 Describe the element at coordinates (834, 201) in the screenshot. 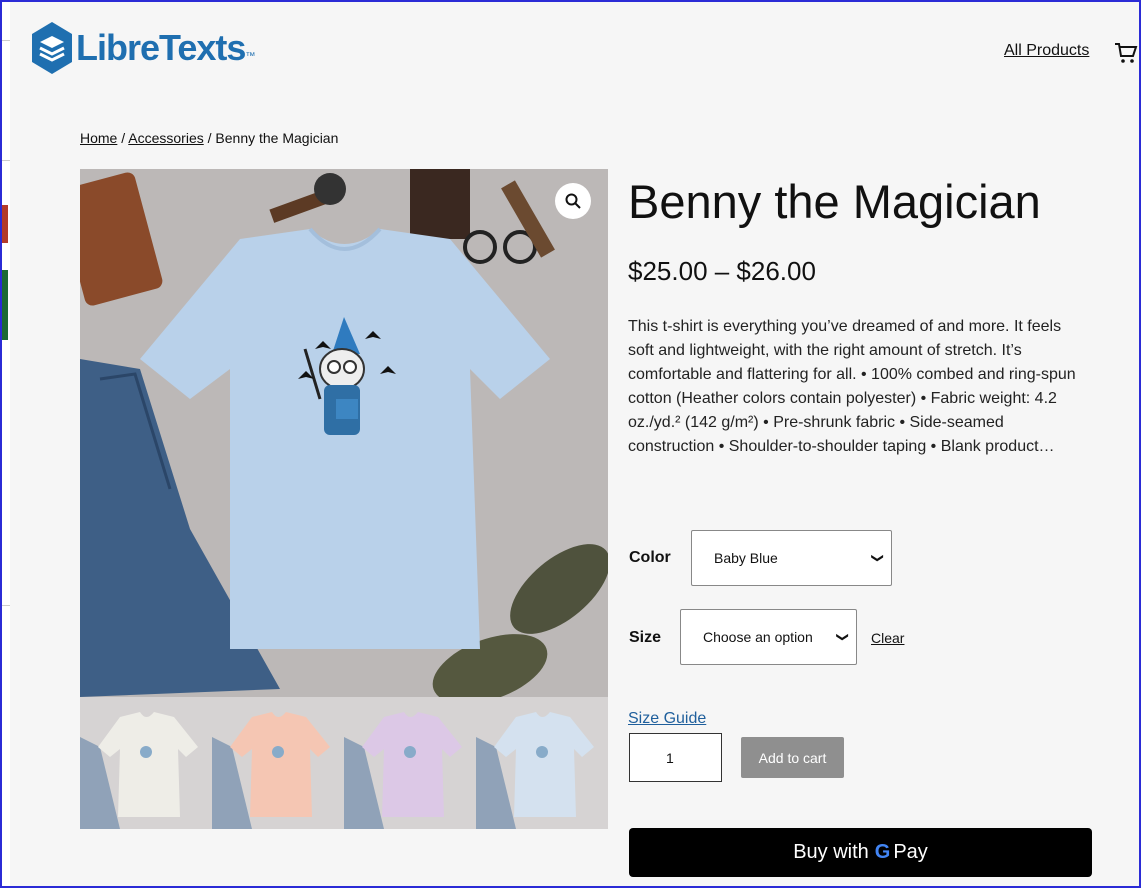

I see `product-title: Benny the Magician` at that location.